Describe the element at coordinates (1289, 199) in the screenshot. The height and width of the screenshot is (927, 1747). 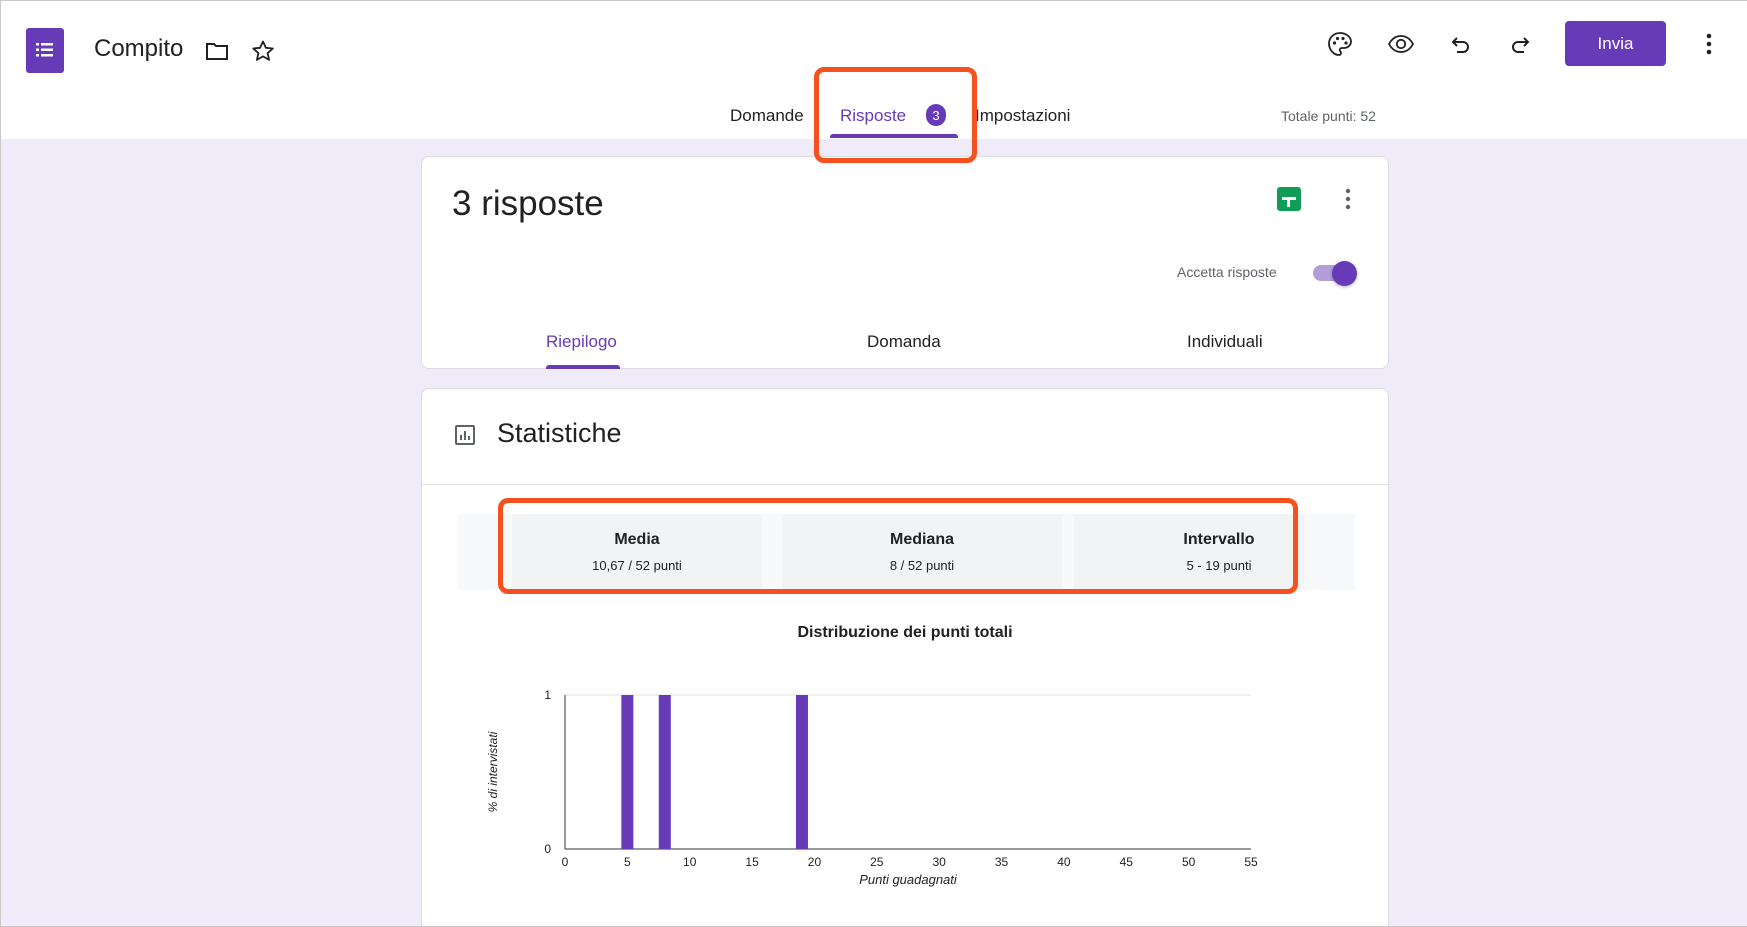
I see `sheets-link-icon` at that location.